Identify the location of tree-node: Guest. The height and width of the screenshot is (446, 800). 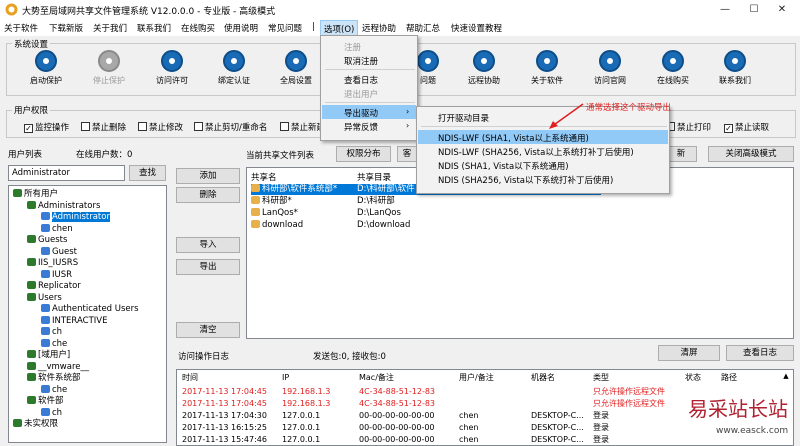
(59, 252).